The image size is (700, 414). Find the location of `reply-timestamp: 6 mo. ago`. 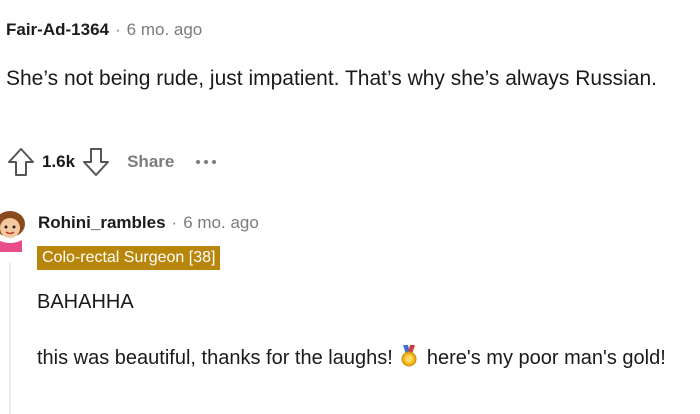

reply-timestamp: 6 mo. ago is located at coordinates (221, 223).